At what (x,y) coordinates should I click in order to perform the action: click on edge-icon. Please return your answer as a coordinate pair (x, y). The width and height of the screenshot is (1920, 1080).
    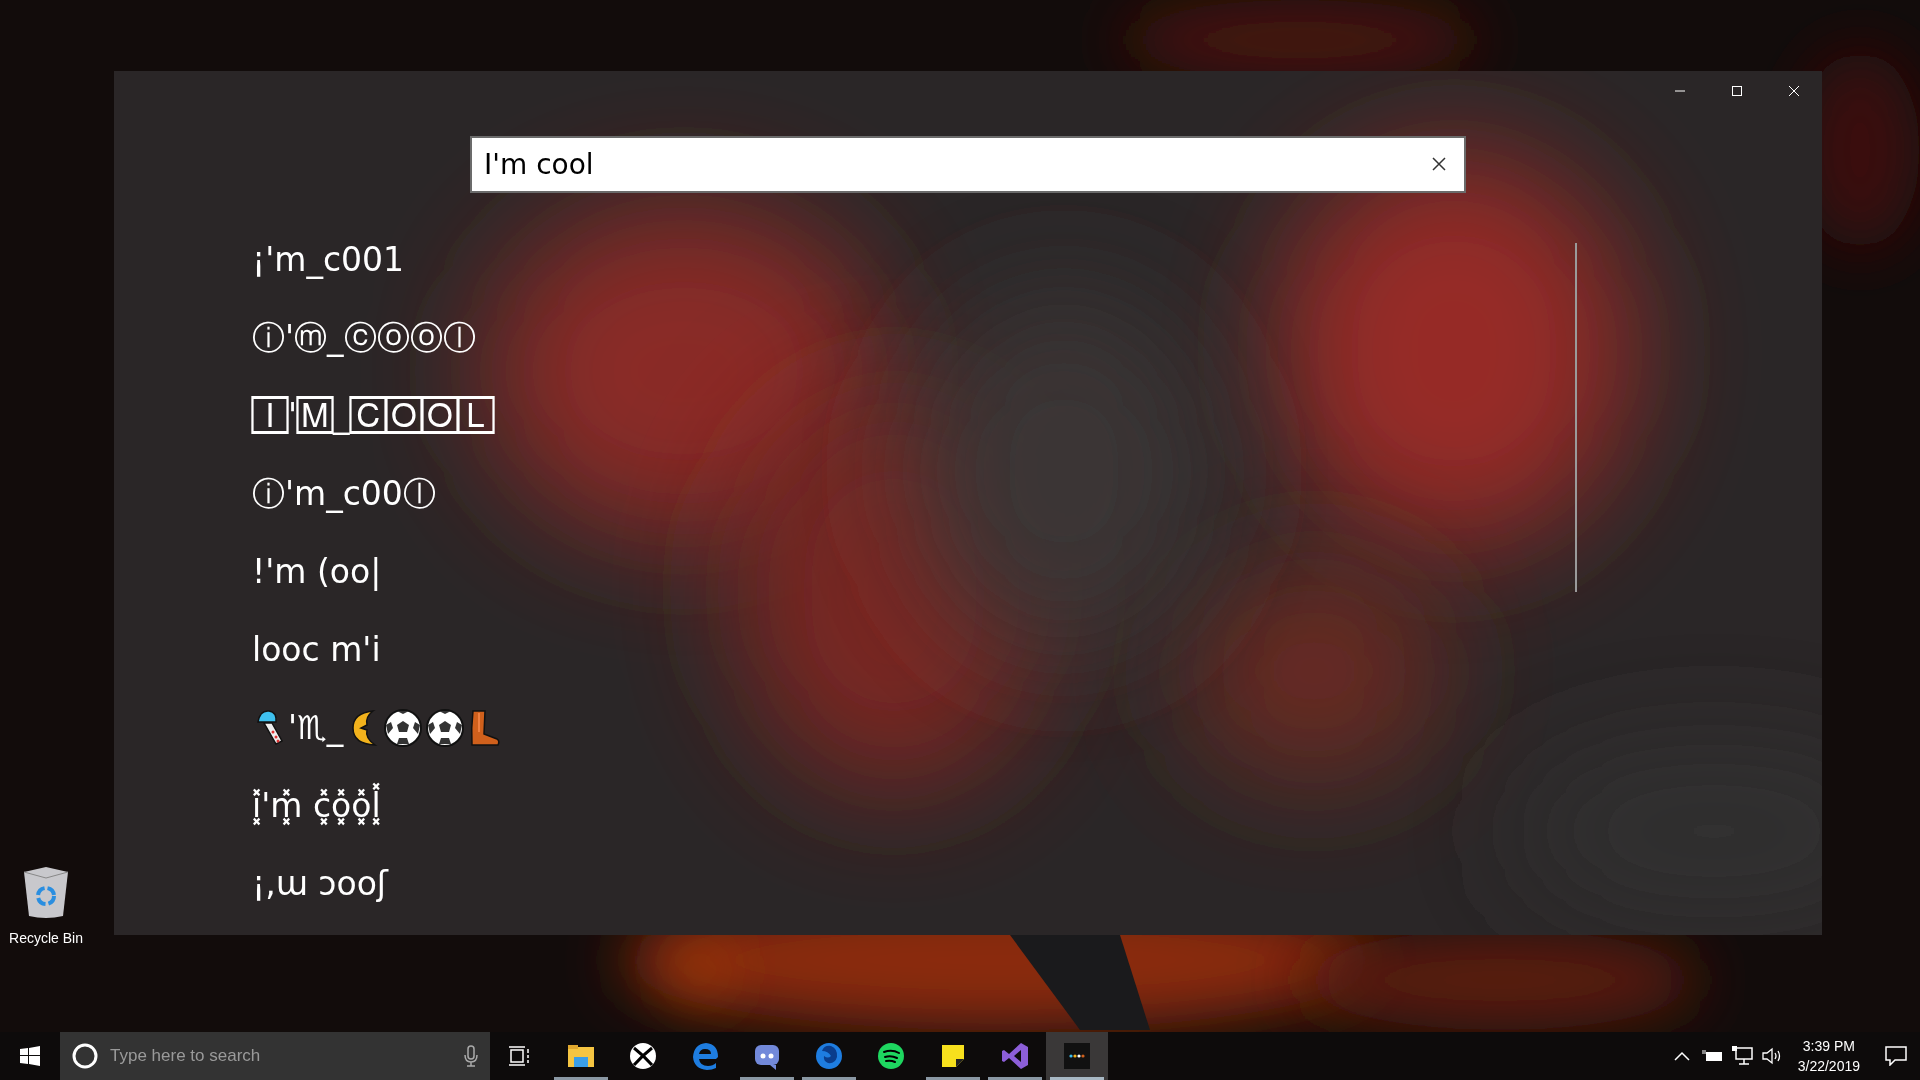
    Looking at the image, I should click on (705, 1056).